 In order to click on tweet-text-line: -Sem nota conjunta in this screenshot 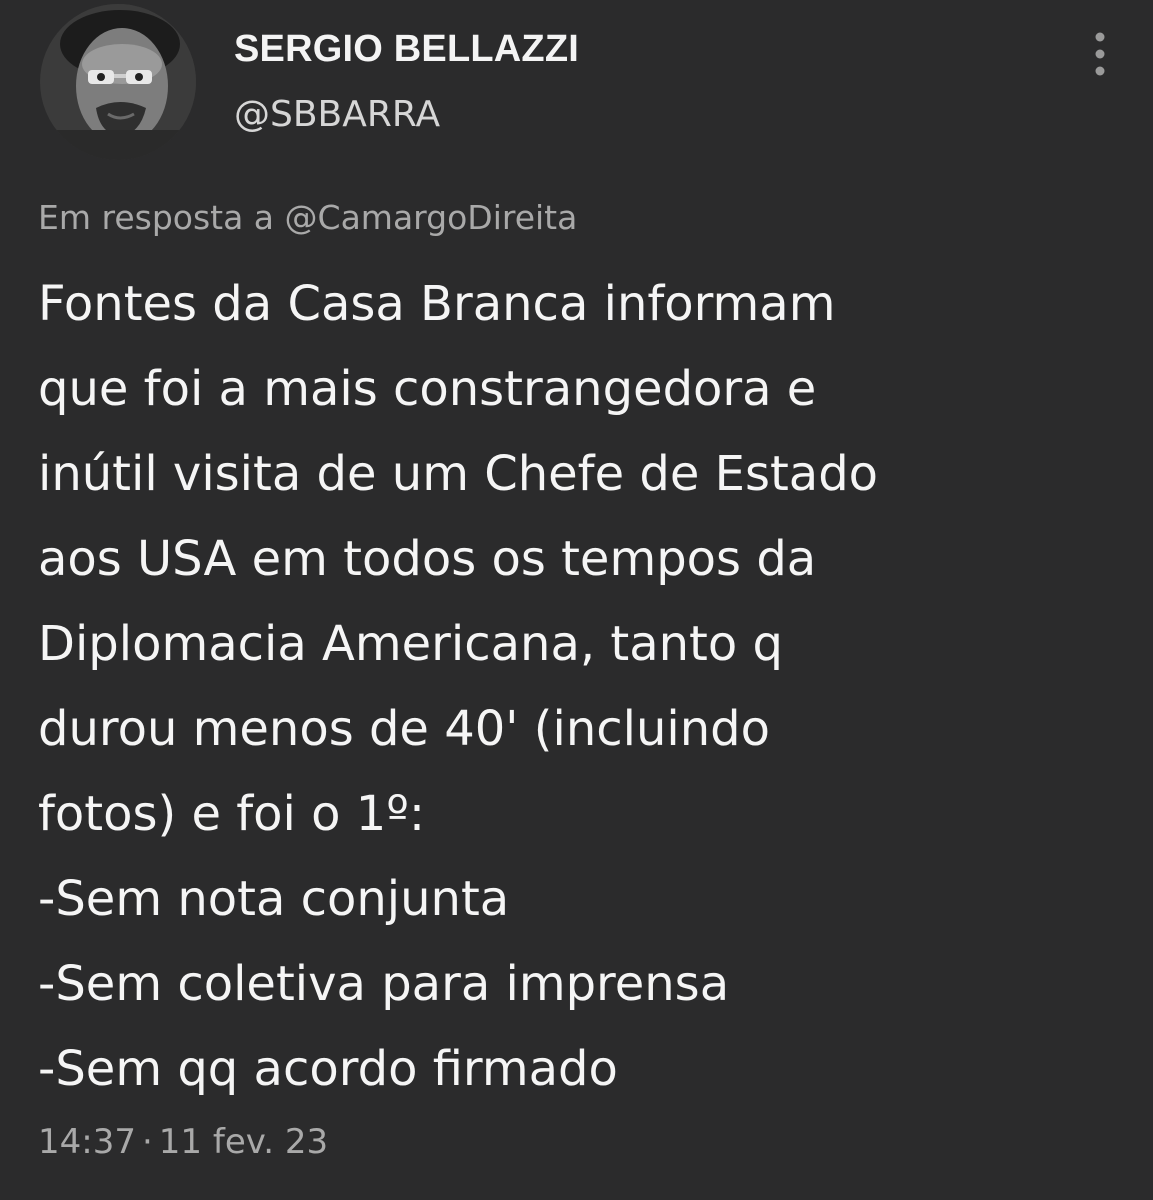, I will do `click(274, 899)`.